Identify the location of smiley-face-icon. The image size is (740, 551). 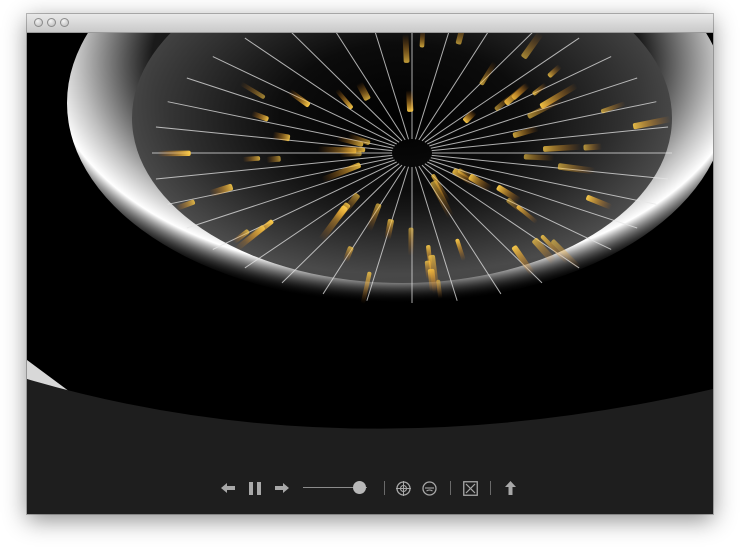
(429, 488).